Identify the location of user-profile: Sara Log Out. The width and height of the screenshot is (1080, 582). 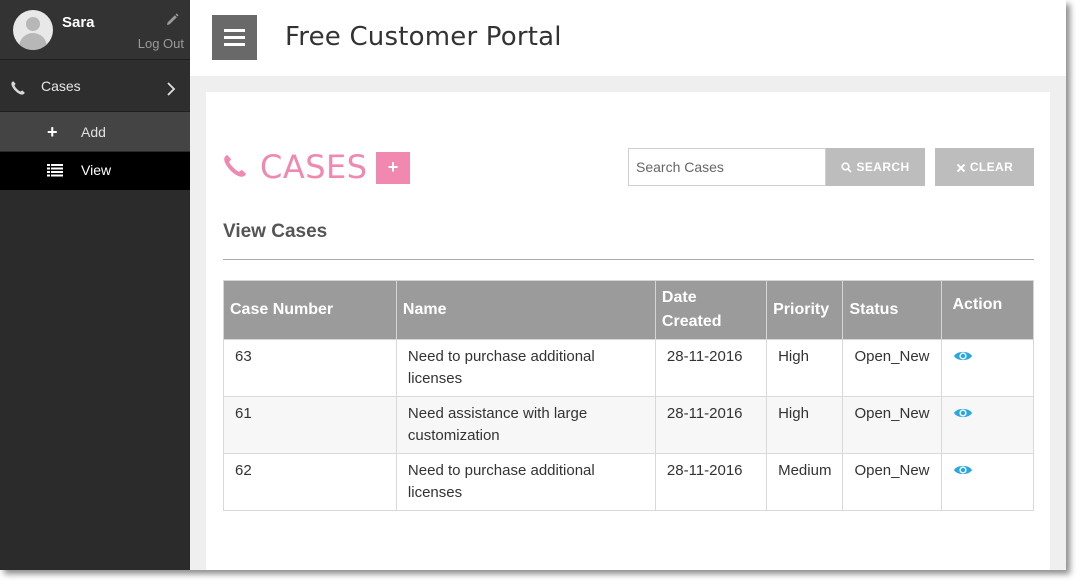
(95, 30).